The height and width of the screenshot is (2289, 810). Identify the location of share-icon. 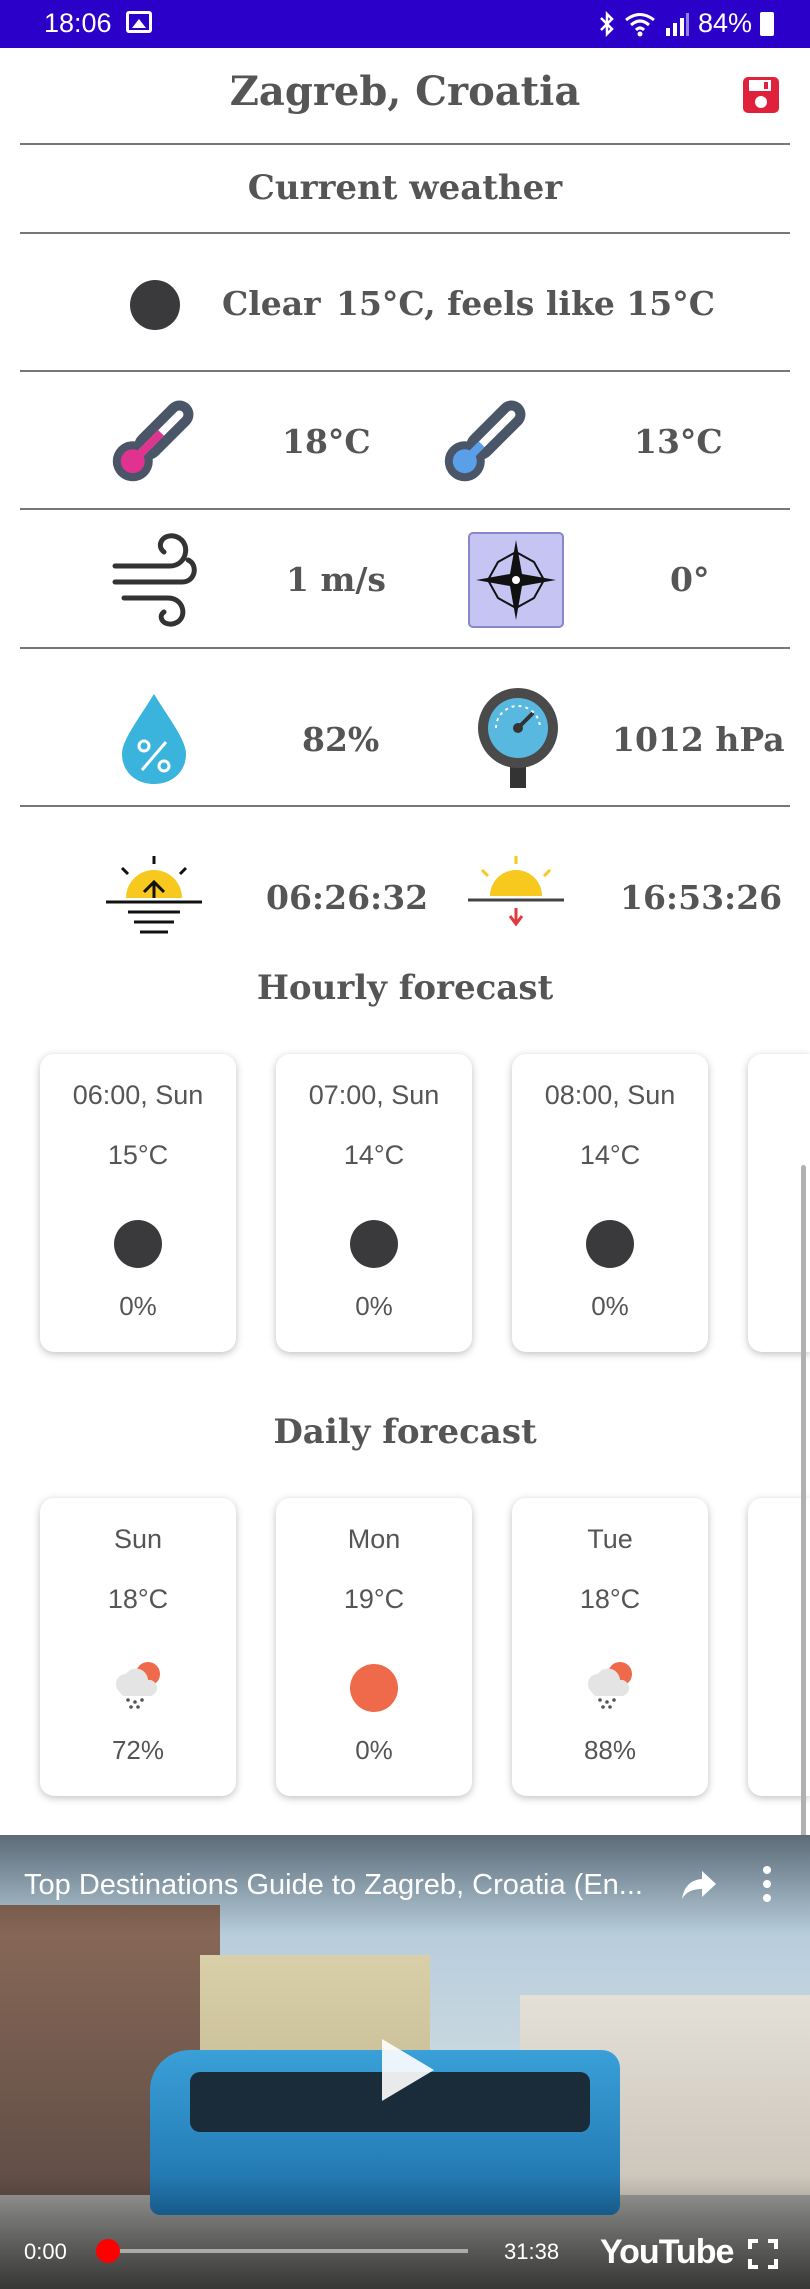
(699, 1885).